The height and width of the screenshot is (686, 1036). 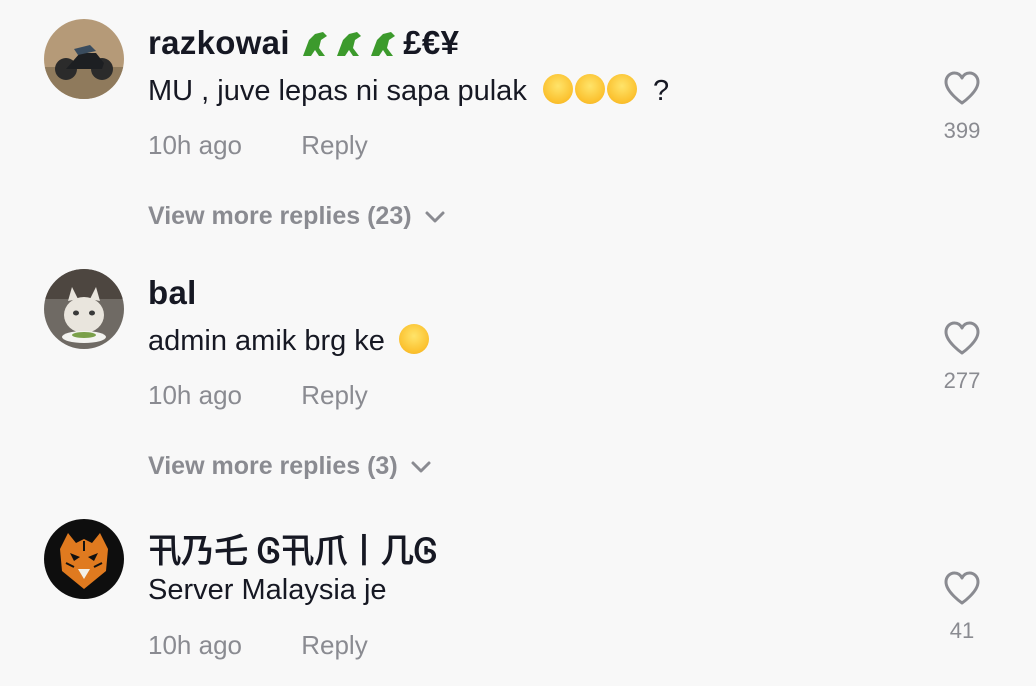 I want to click on username-suffix: £€¥, so click(x=431, y=42).